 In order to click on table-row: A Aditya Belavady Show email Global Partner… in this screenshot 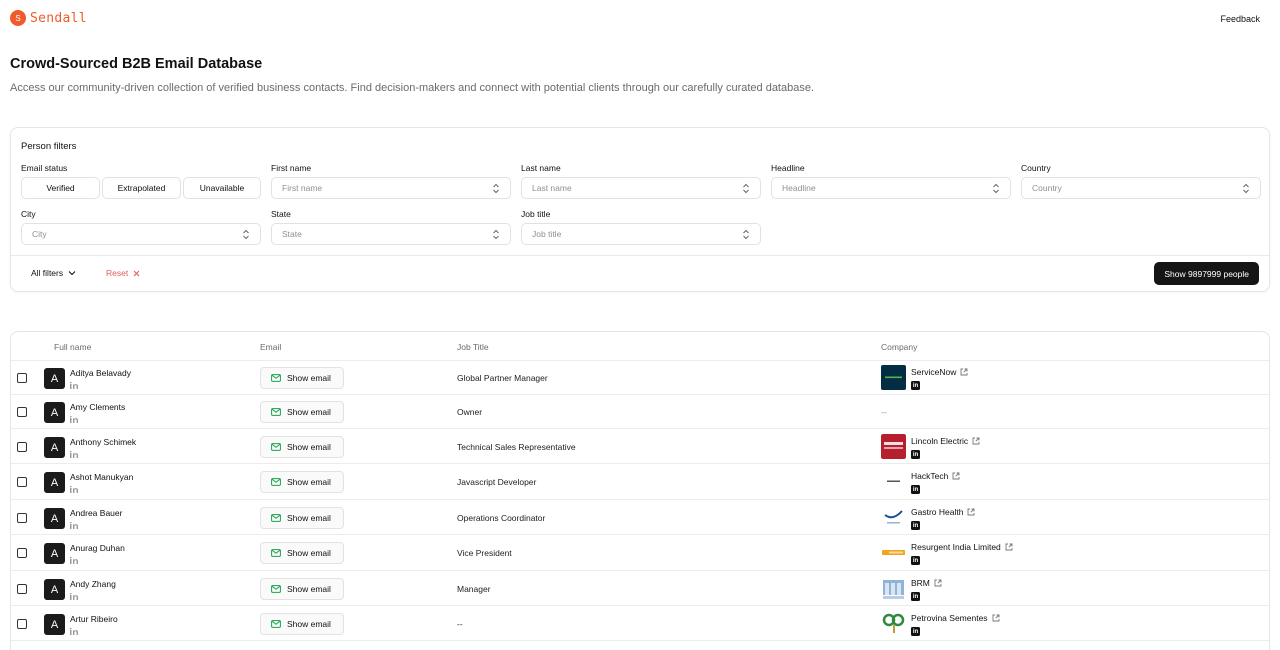, I will do `click(640, 378)`.